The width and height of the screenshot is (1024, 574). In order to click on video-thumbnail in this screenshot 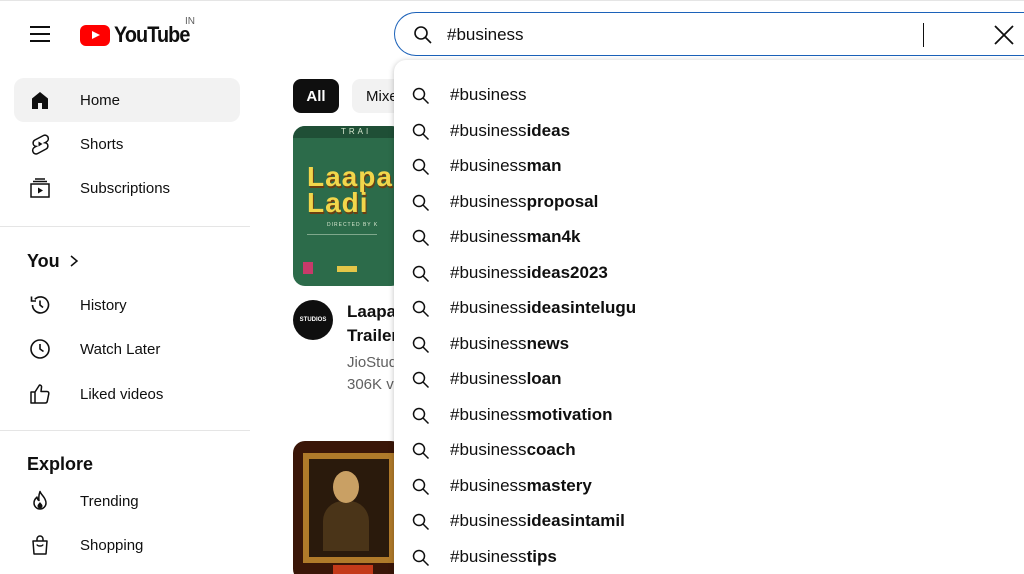, I will do `click(348, 507)`.